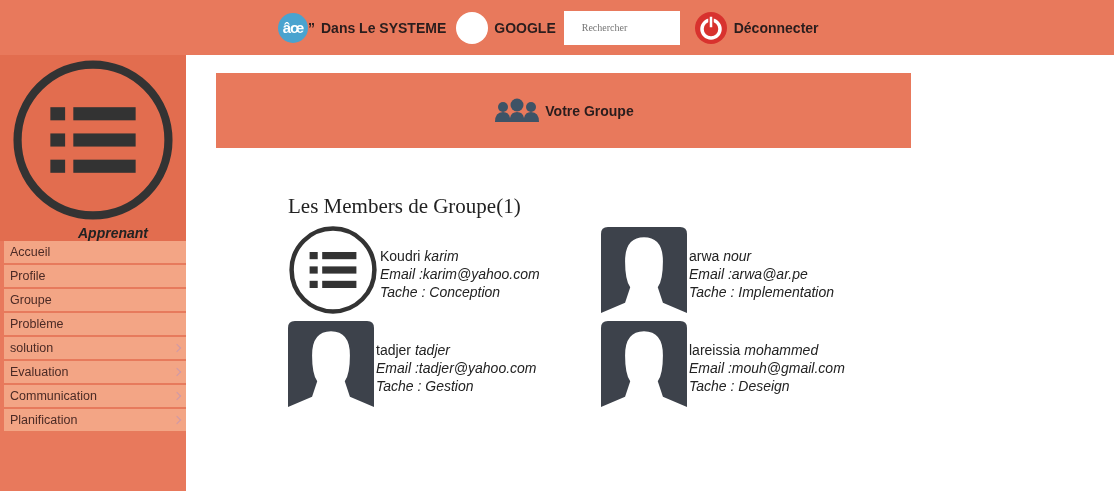 The image size is (1114, 491). I want to click on section-title: Les Members de Groupe(1), so click(405, 206).